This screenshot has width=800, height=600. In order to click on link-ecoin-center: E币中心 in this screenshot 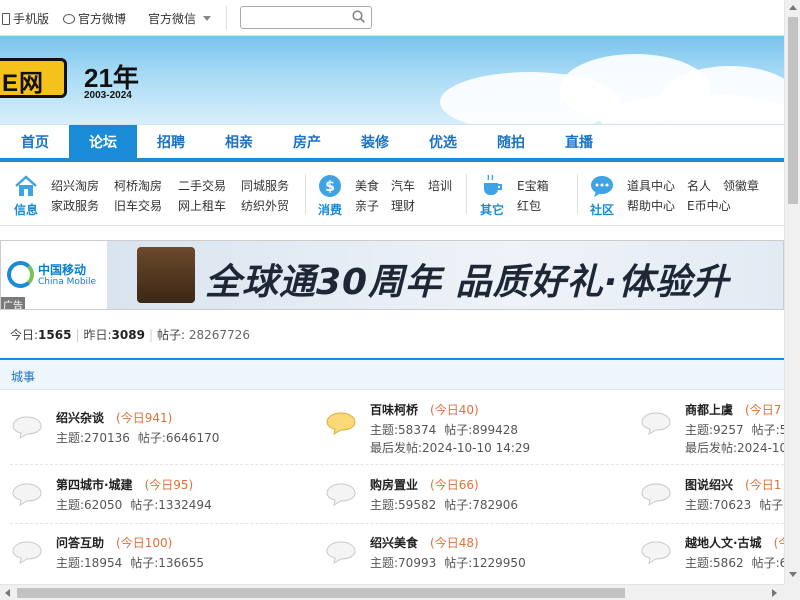, I will do `click(709, 205)`.